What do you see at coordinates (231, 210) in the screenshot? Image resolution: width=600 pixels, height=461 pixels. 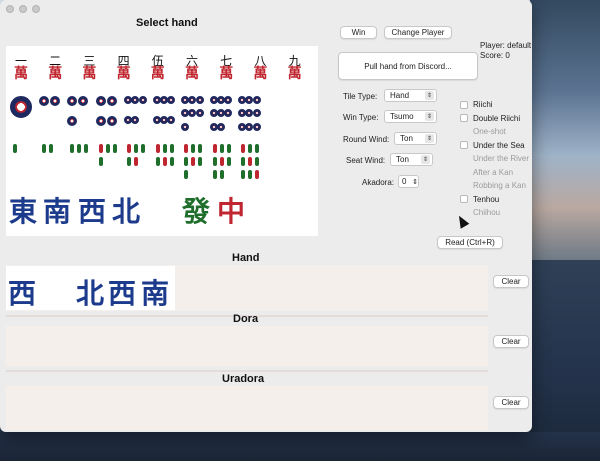 I see `tile-red-dragon: 中` at bounding box center [231, 210].